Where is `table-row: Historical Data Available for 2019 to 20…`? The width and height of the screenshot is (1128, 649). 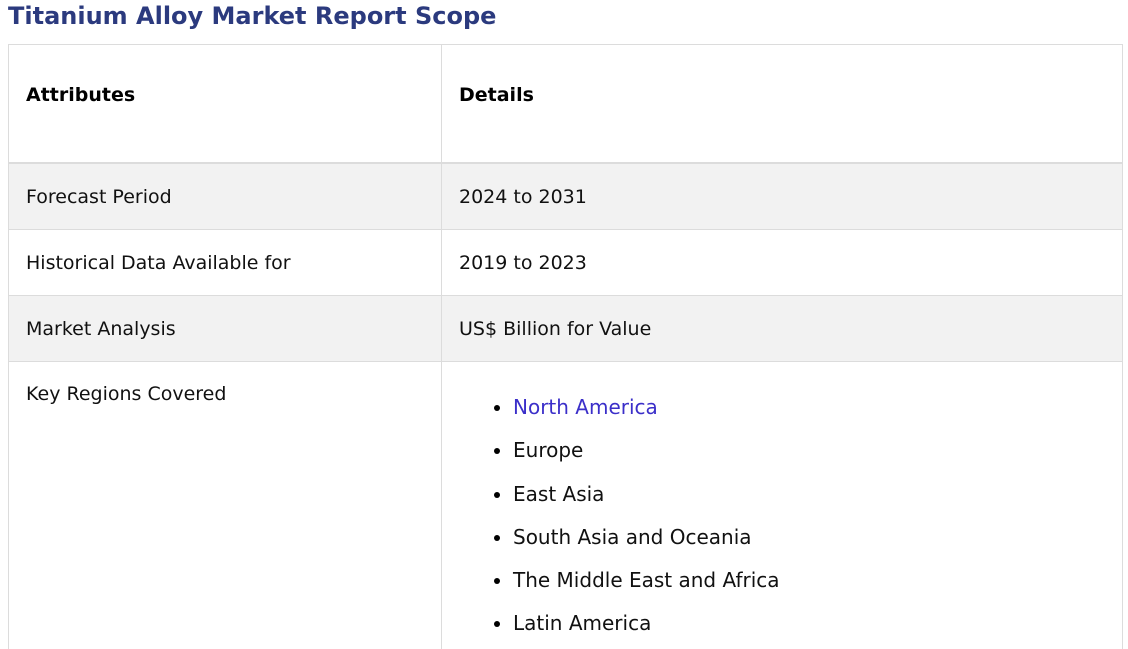 table-row: Historical Data Available for 2019 to 20… is located at coordinates (565, 262).